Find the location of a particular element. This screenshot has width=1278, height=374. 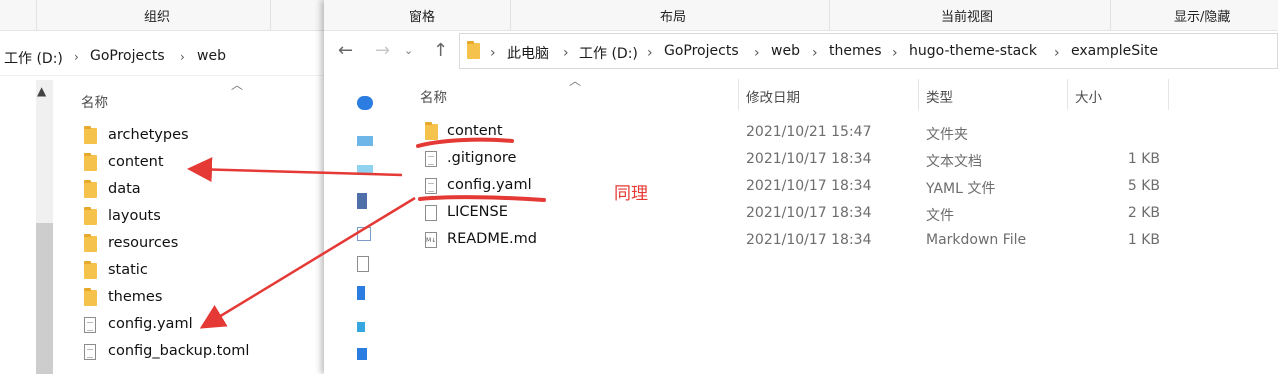

file-type: 文件夹 is located at coordinates (947, 135).